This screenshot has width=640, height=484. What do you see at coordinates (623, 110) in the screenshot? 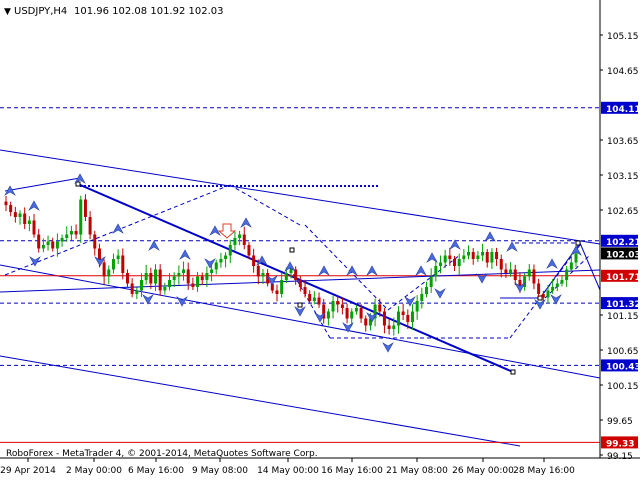
I see `price-tag-label: 104.11` at bounding box center [623, 110].